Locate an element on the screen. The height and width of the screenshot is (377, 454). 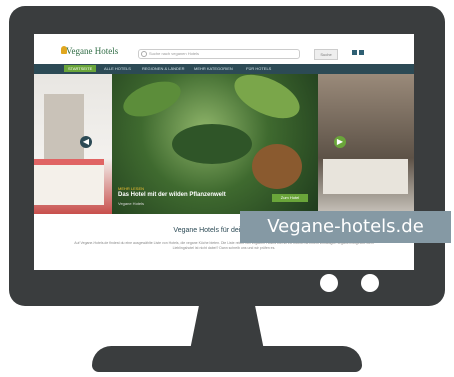
room-wall is located at coordinates (64, 129).